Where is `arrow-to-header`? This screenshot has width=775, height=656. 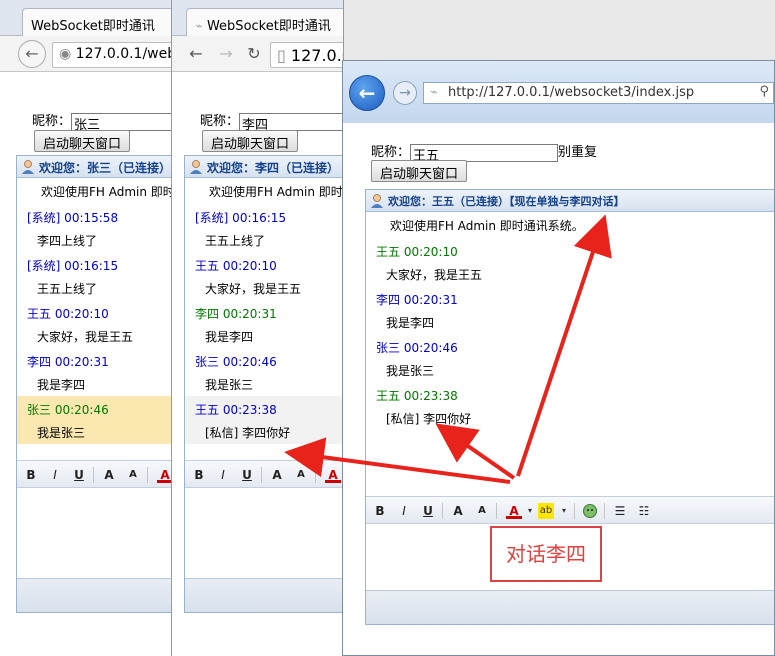
arrow-to-header is located at coordinates (564, 345).